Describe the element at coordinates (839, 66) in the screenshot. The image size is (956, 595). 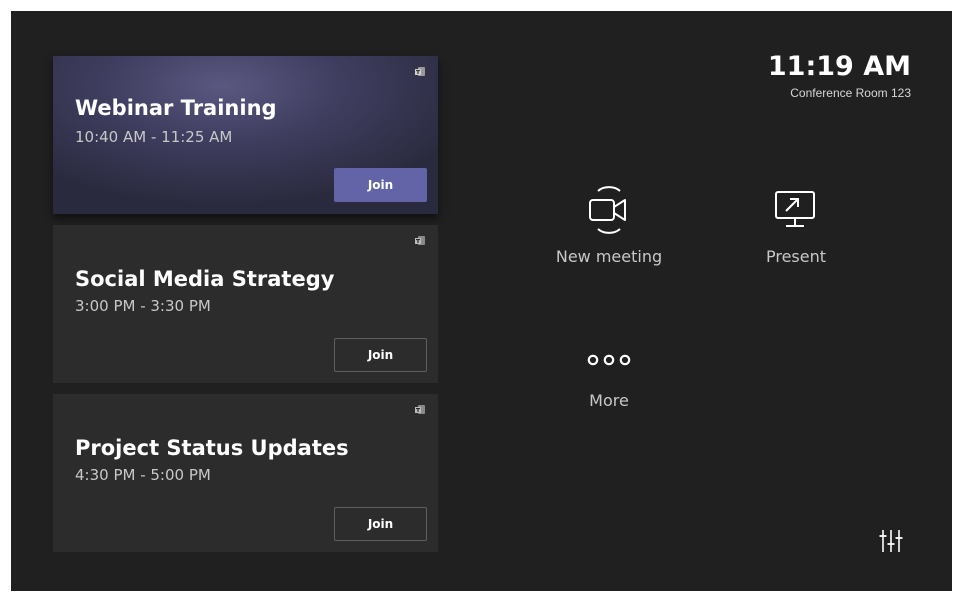
I see `current-time: 11:19 AM` at that location.